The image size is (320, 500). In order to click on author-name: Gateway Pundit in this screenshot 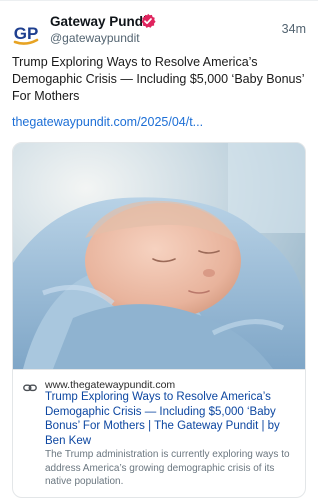, I will do `click(100, 21)`.